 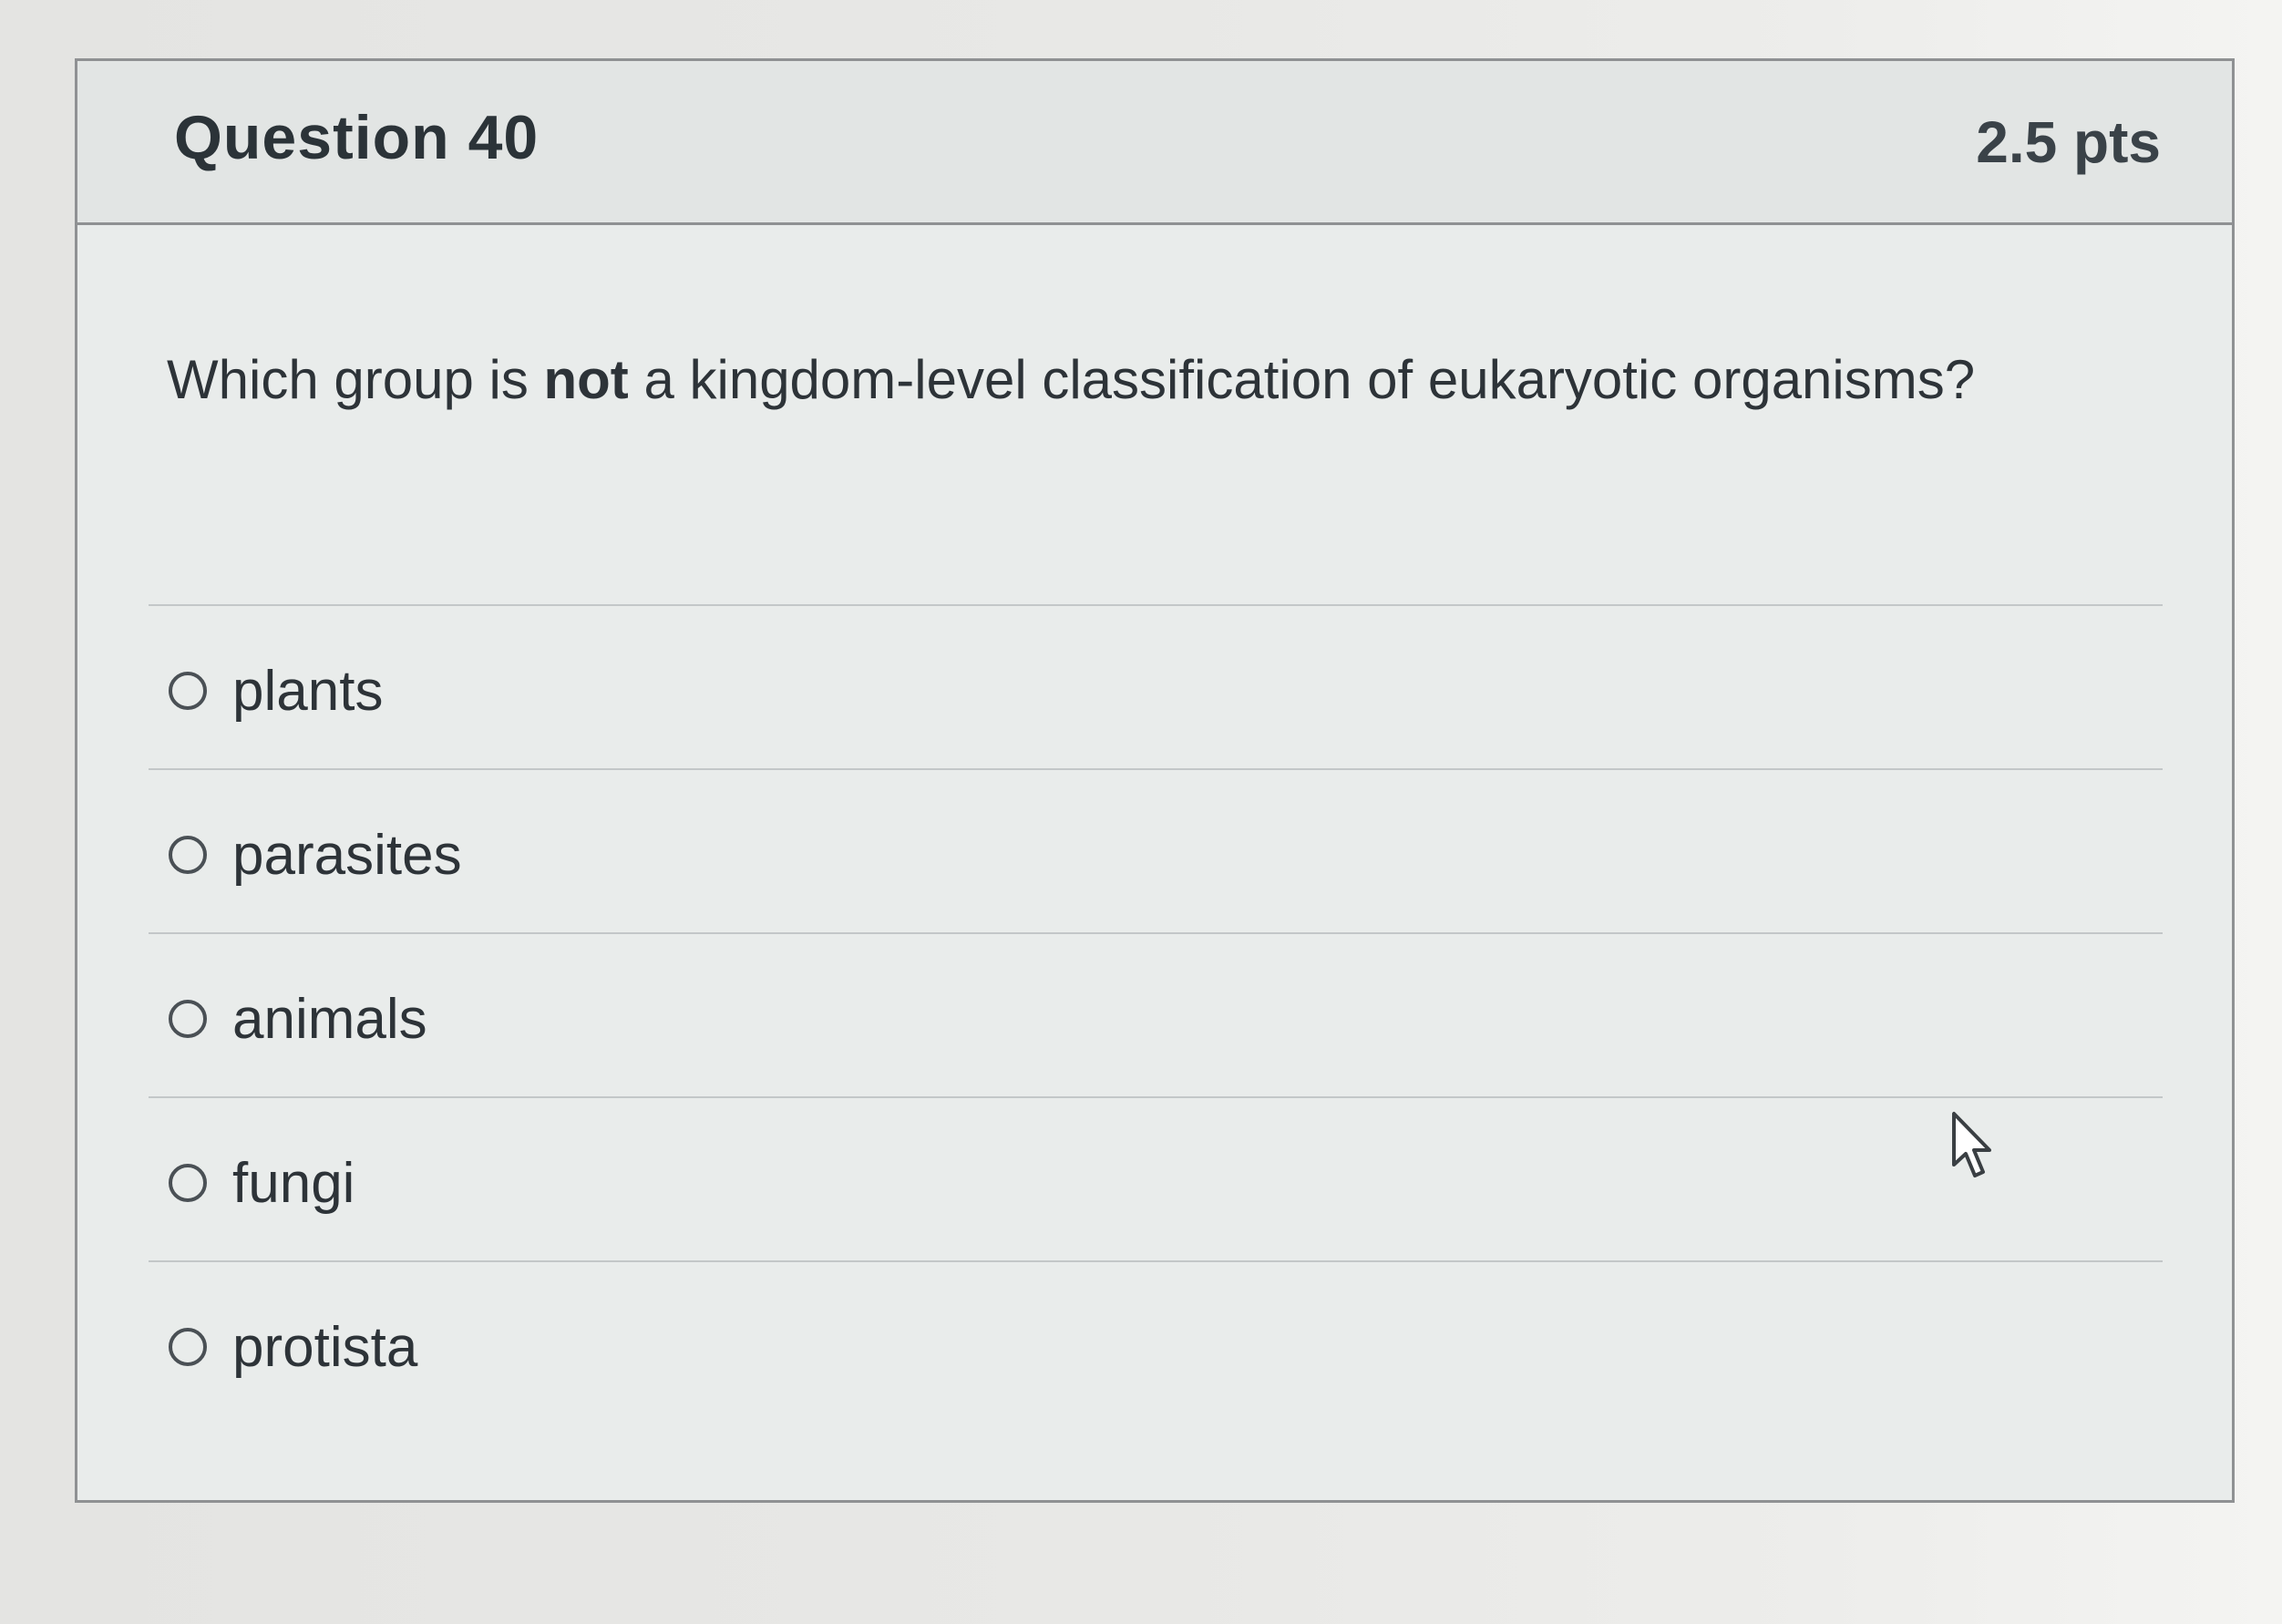 What do you see at coordinates (586, 379) in the screenshot?
I see `question-text-emphasis: not` at bounding box center [586, 379].